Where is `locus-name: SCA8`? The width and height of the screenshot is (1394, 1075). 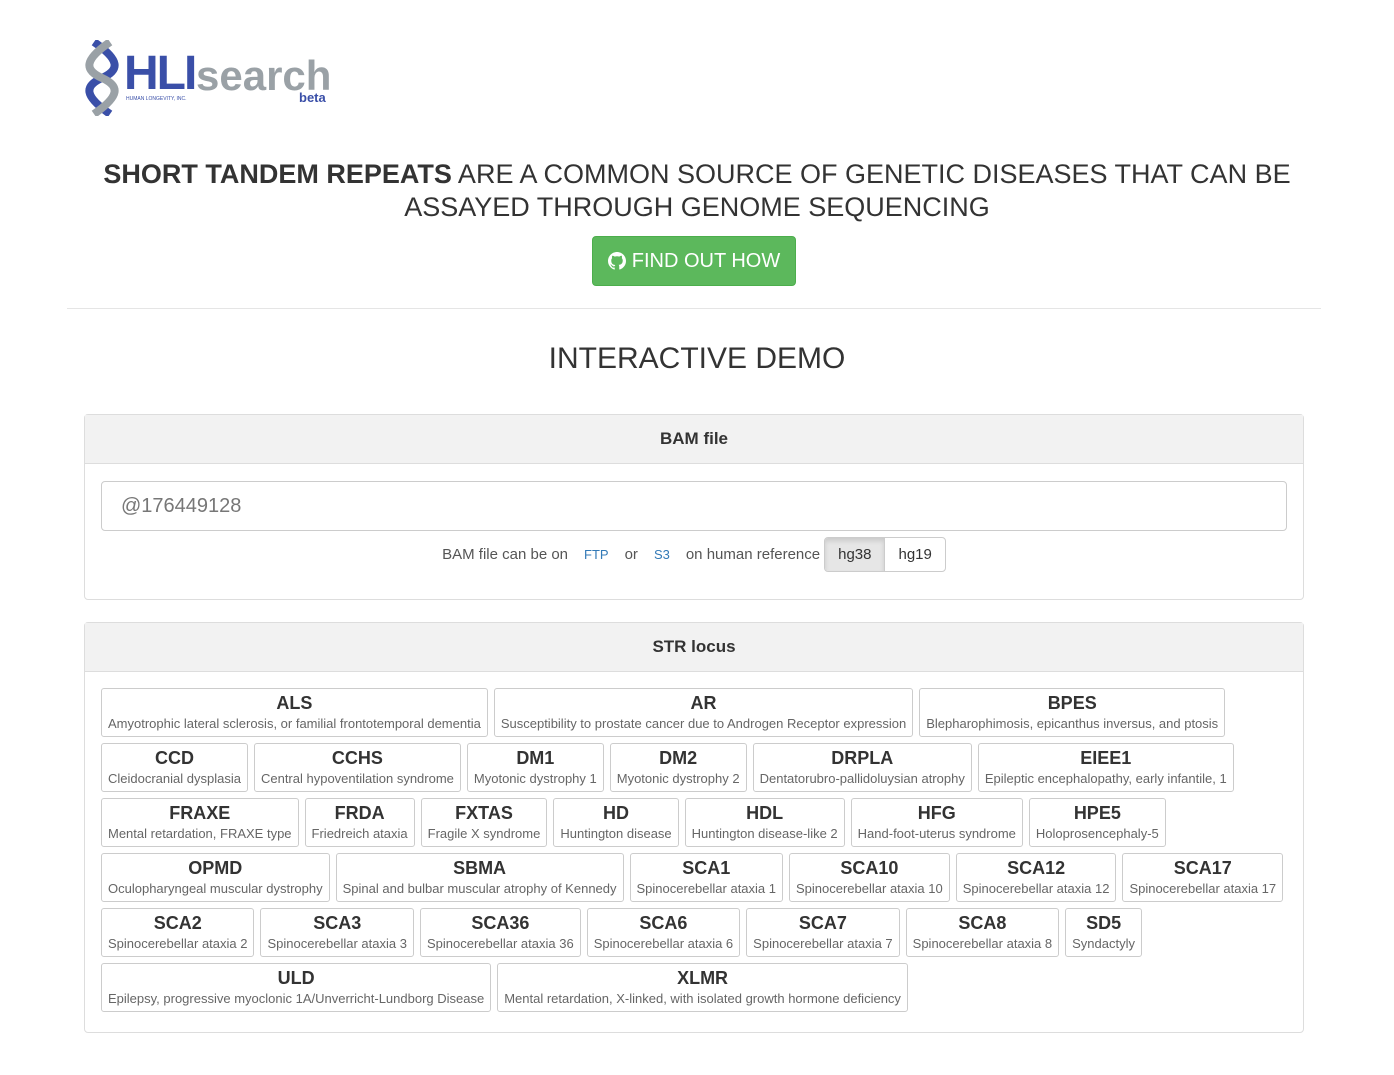 locus-name: SCA8 is located at coordinates (982, 923).